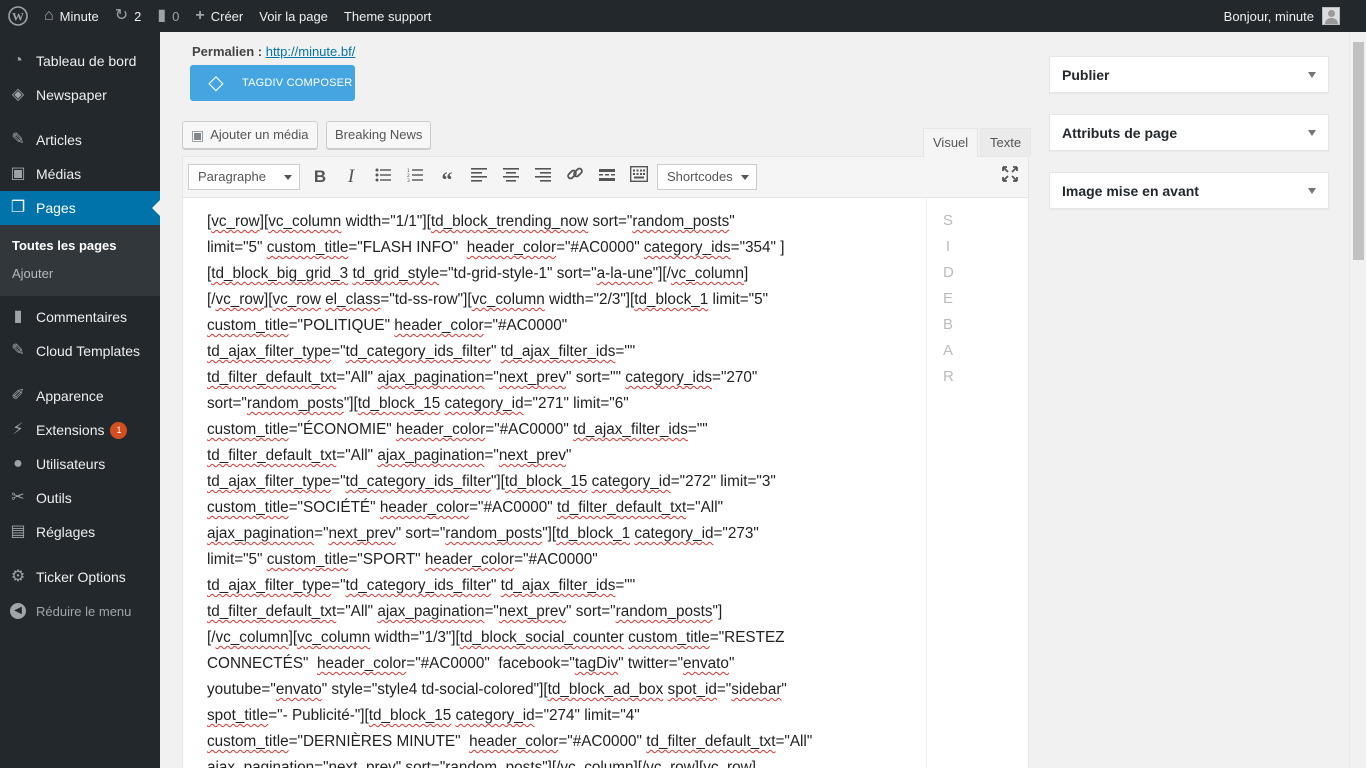  What do you see at coordinates (71, 16) in the screenshot?
I see `site-name-link: ⌂ Minute` at bounding box center [71, 16].